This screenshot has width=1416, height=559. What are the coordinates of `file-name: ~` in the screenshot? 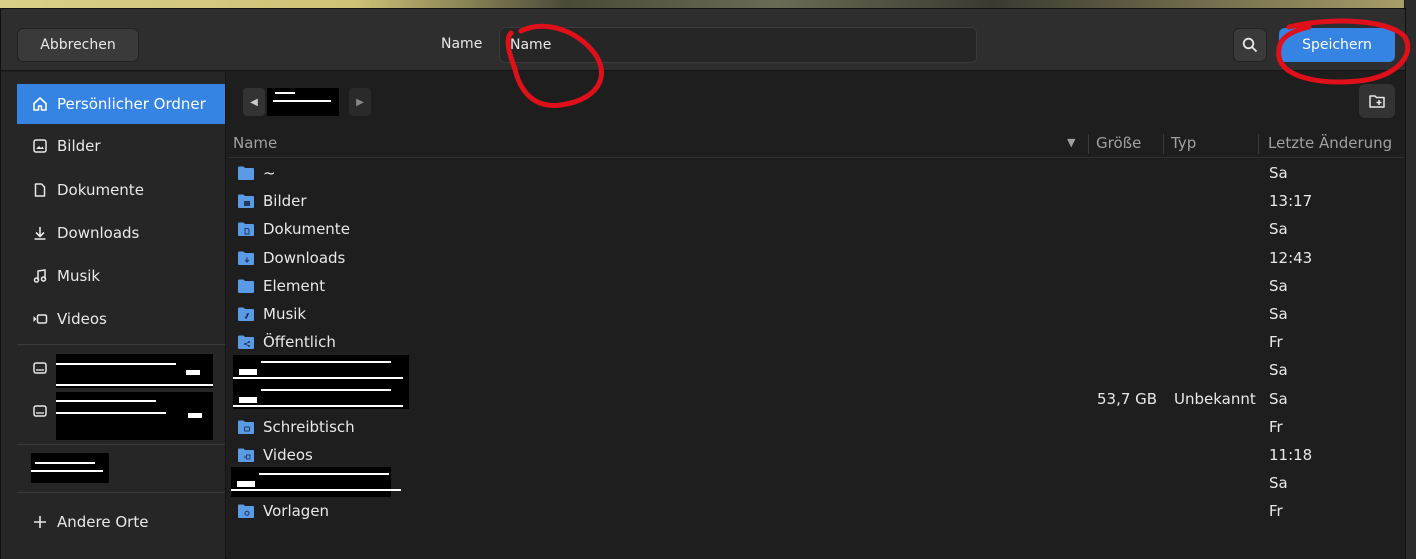 It's located at (269, 173).